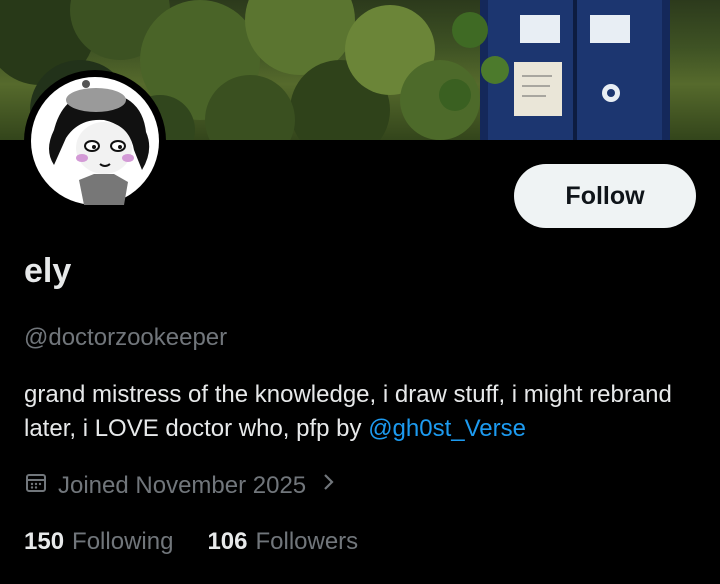 The width and height of the screenshot is (720, 584). What do you see at coordinates (123, 541) in the screenshot?
I see `following-label: Following` at bounding box center [123, 541].